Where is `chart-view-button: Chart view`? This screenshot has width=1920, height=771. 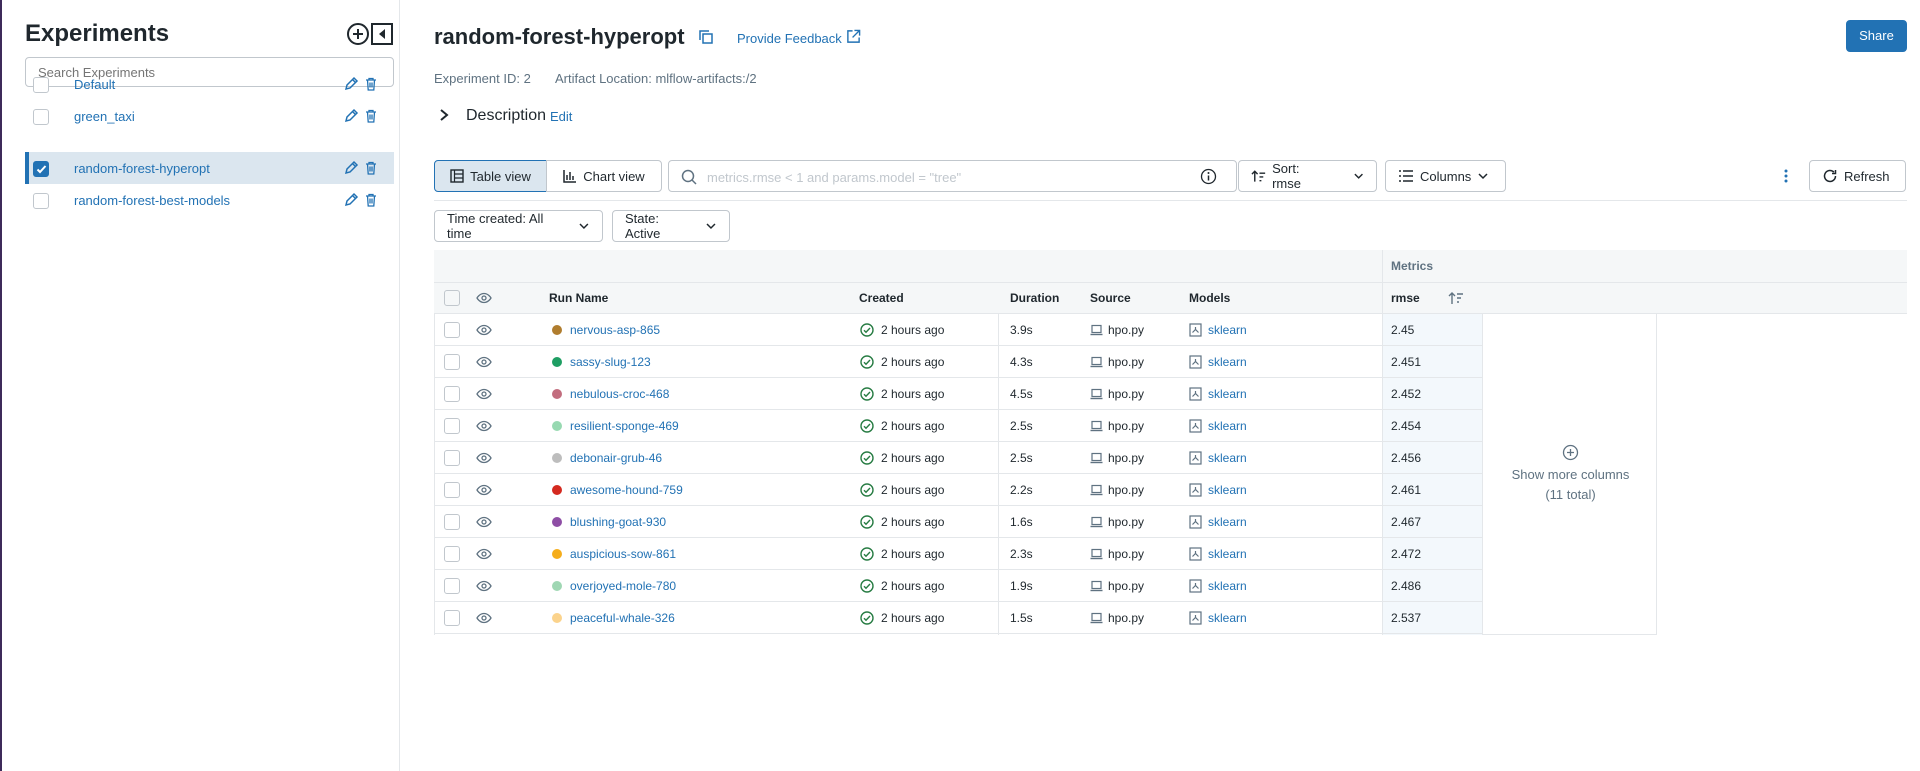 chart-view-button: Chart view is located at coordinates (604, 176).